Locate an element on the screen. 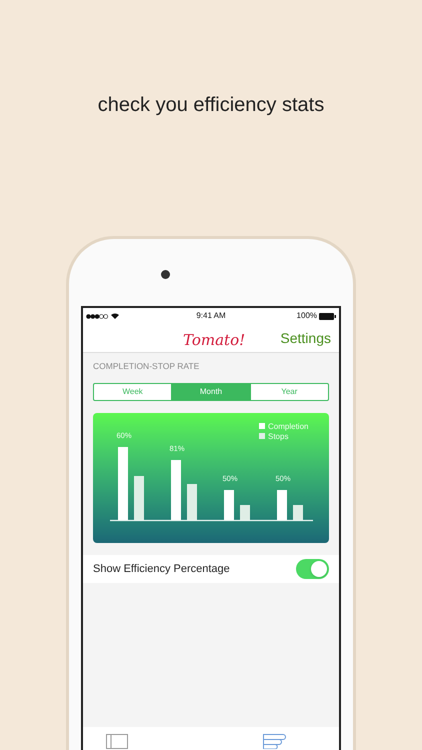 This screenshot has width=422, height=750. segment-tab: Year is located at coordinates (289, 392).